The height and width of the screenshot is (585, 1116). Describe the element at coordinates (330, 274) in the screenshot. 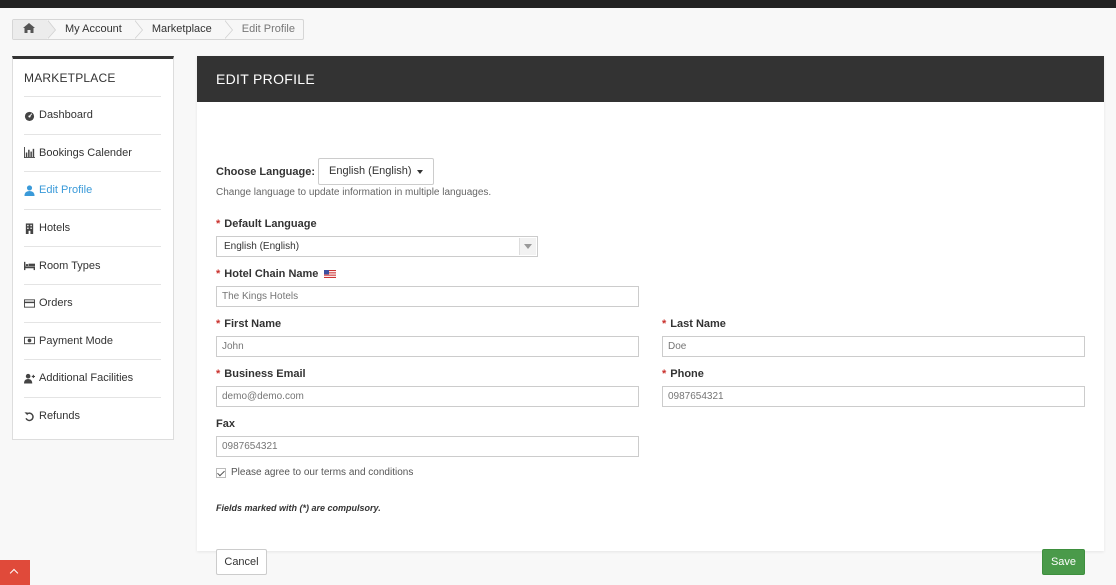

I see `us-flag-icon` at that location.